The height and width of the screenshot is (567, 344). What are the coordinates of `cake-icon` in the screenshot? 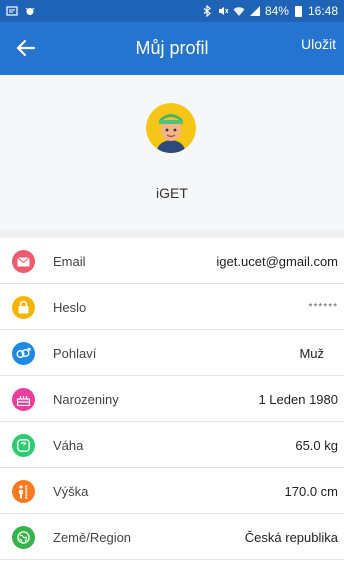 It's located at (23, 399).